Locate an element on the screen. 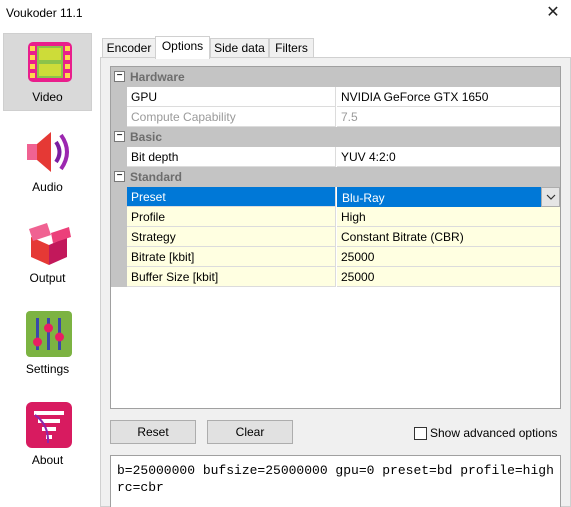 The height and width of the screenshot is (507, 571). property-name: GPU is located at coordinates (231, 97).